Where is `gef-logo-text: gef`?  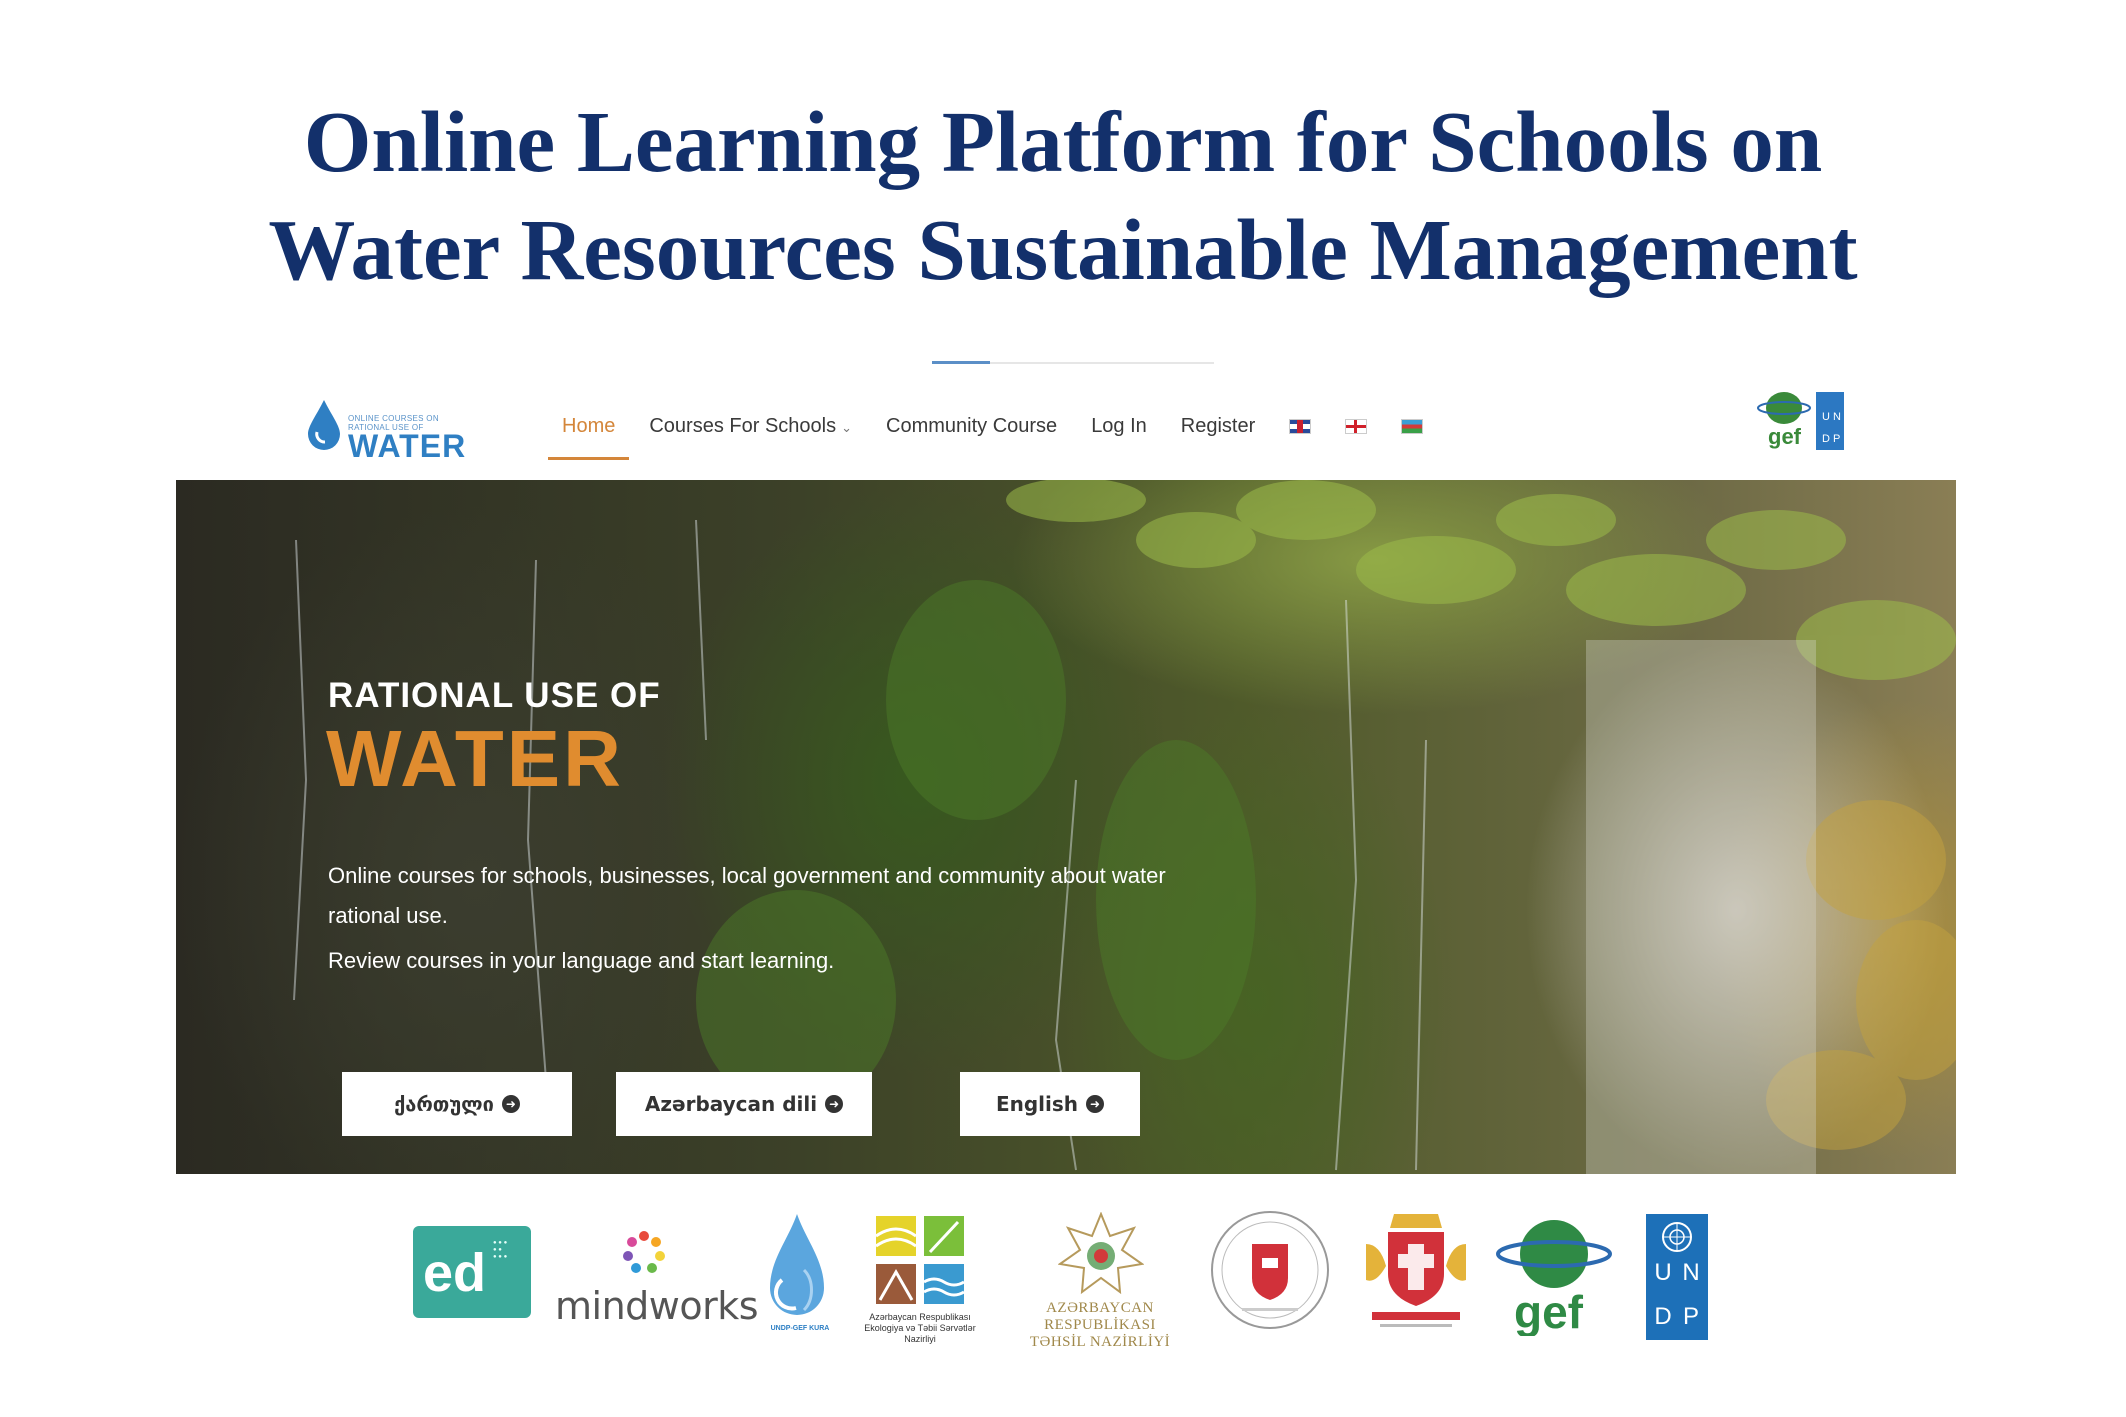
gef-logo-text: gef is located at coordinates (1549, 1311).